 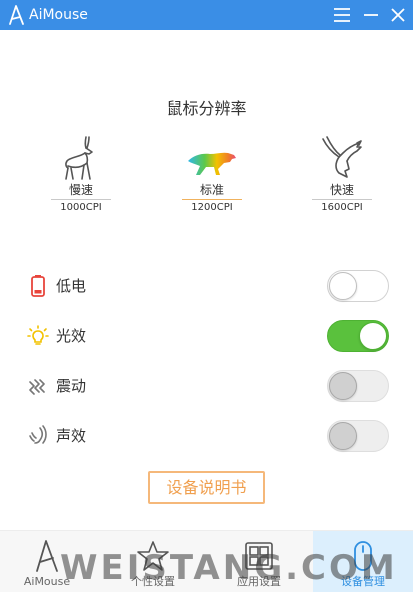 I want to click on setting-label: 声效, so click(x=71, y=436).